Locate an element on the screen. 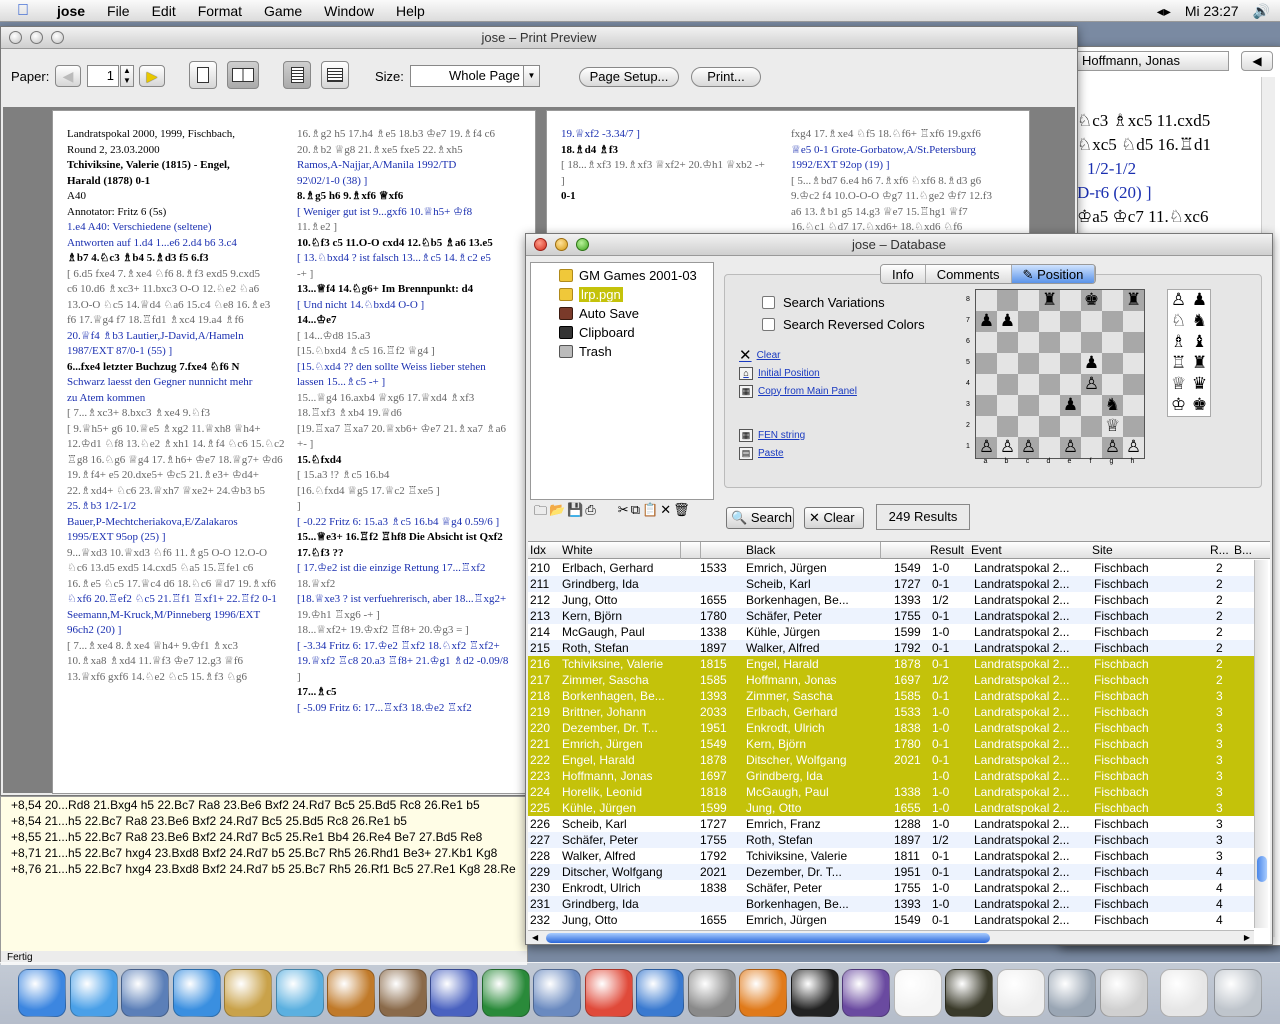 This screenshot has height=1024, width=1280. position-board: ♜ ♚ ♜ ♟ ♟ ♟ ♙ ♟ ♞ ♕ ♙ ♙ ♙ ♙ ♙ ♙ is located at coordinates (1060, 374).